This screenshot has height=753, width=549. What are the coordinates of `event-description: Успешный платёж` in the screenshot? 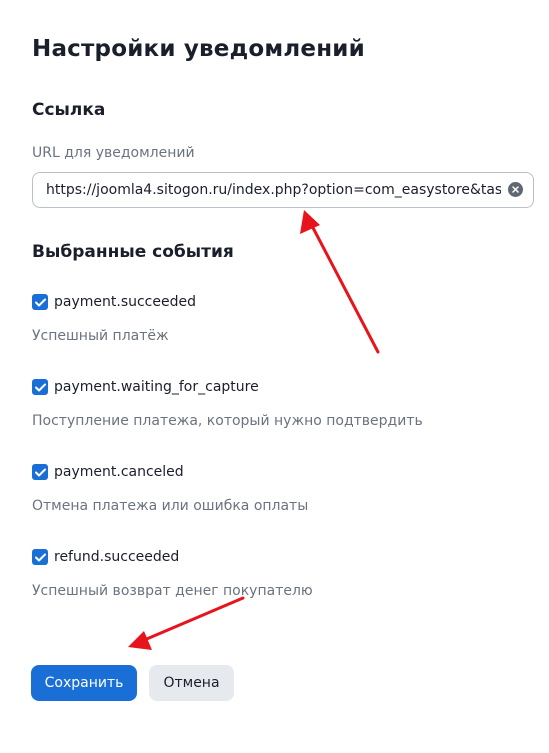 It's located at (100, 336).